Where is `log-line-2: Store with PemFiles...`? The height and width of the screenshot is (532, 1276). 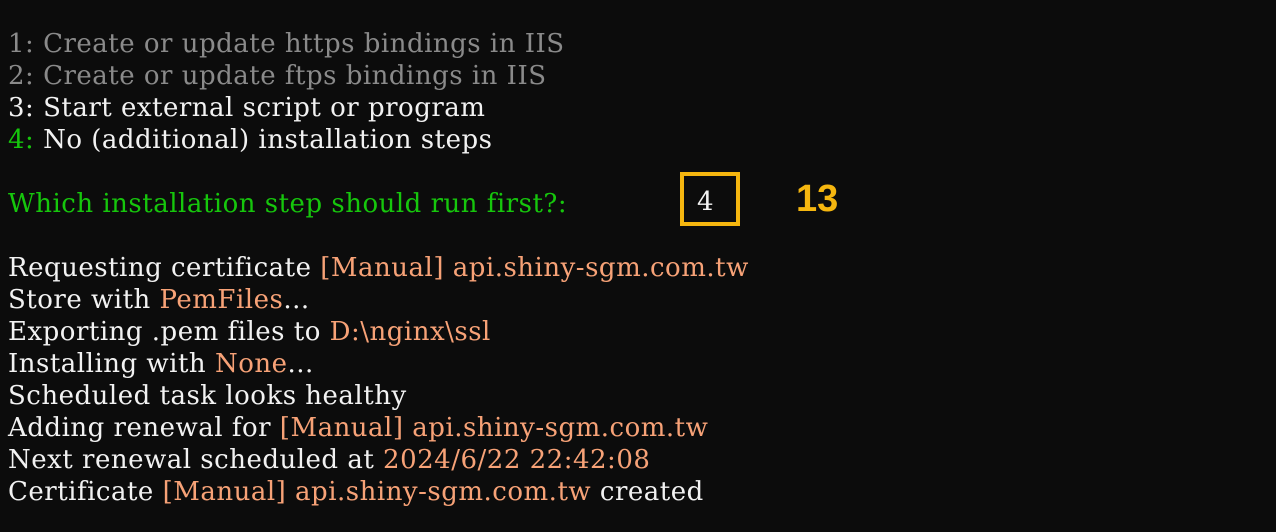 log-line-2: Store with PemFiles... is located at coordinates (159, 300).